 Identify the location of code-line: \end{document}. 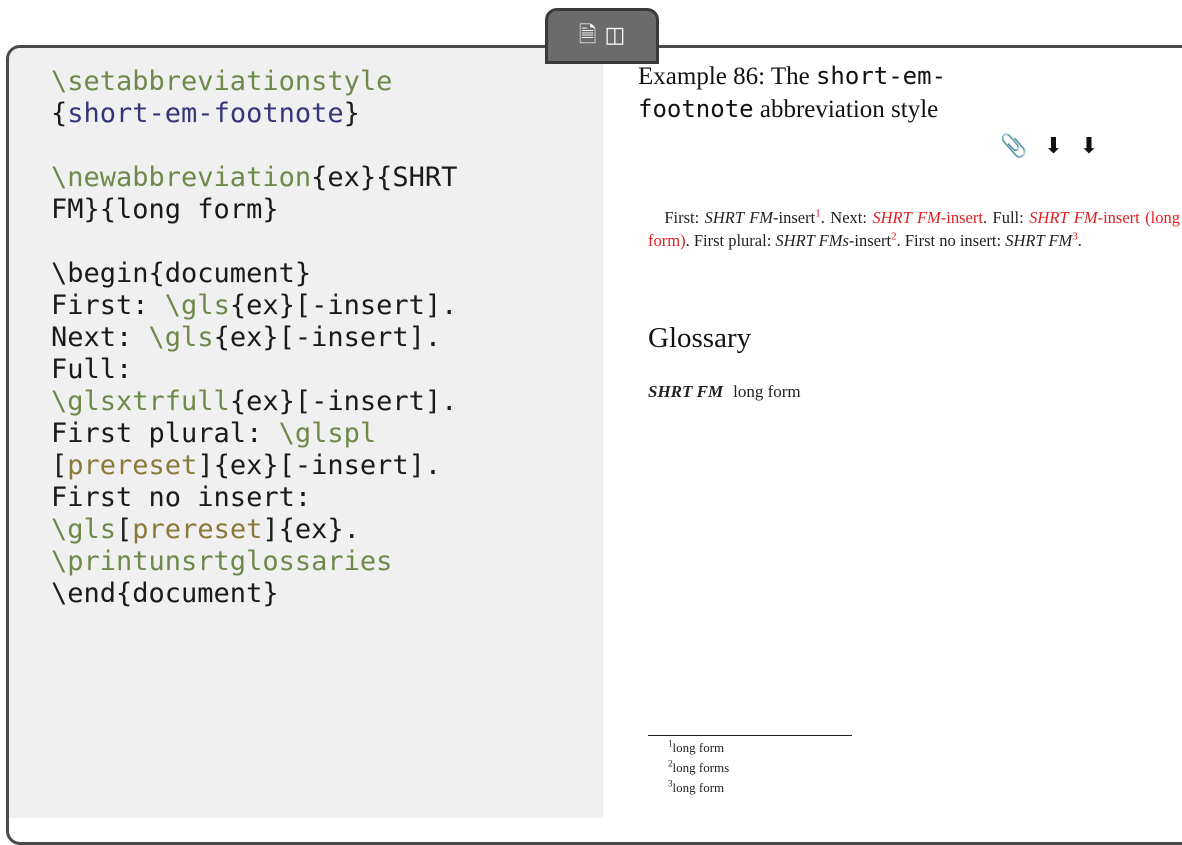
(165, 593).